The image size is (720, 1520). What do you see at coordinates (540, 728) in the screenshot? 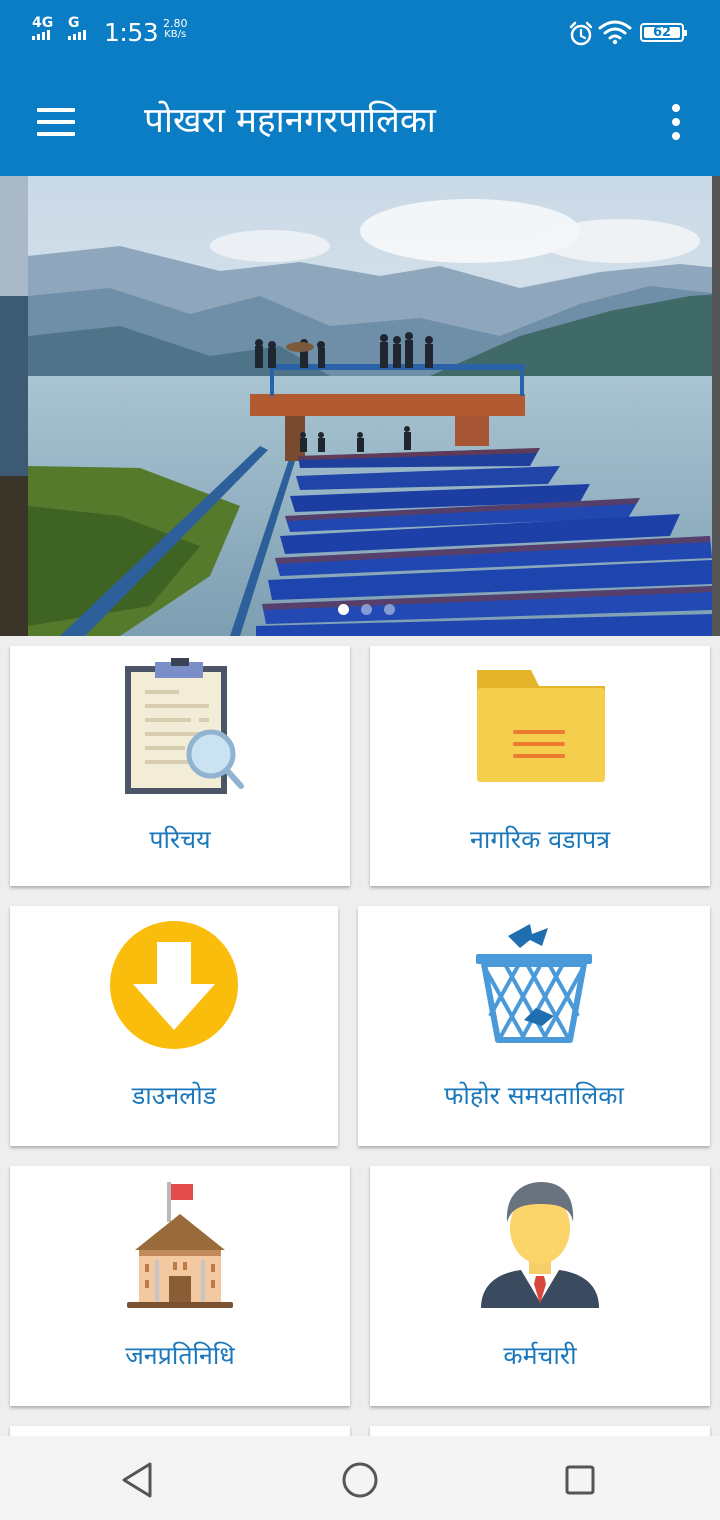
I see `folder-icon` at bounding box center [540, 728].